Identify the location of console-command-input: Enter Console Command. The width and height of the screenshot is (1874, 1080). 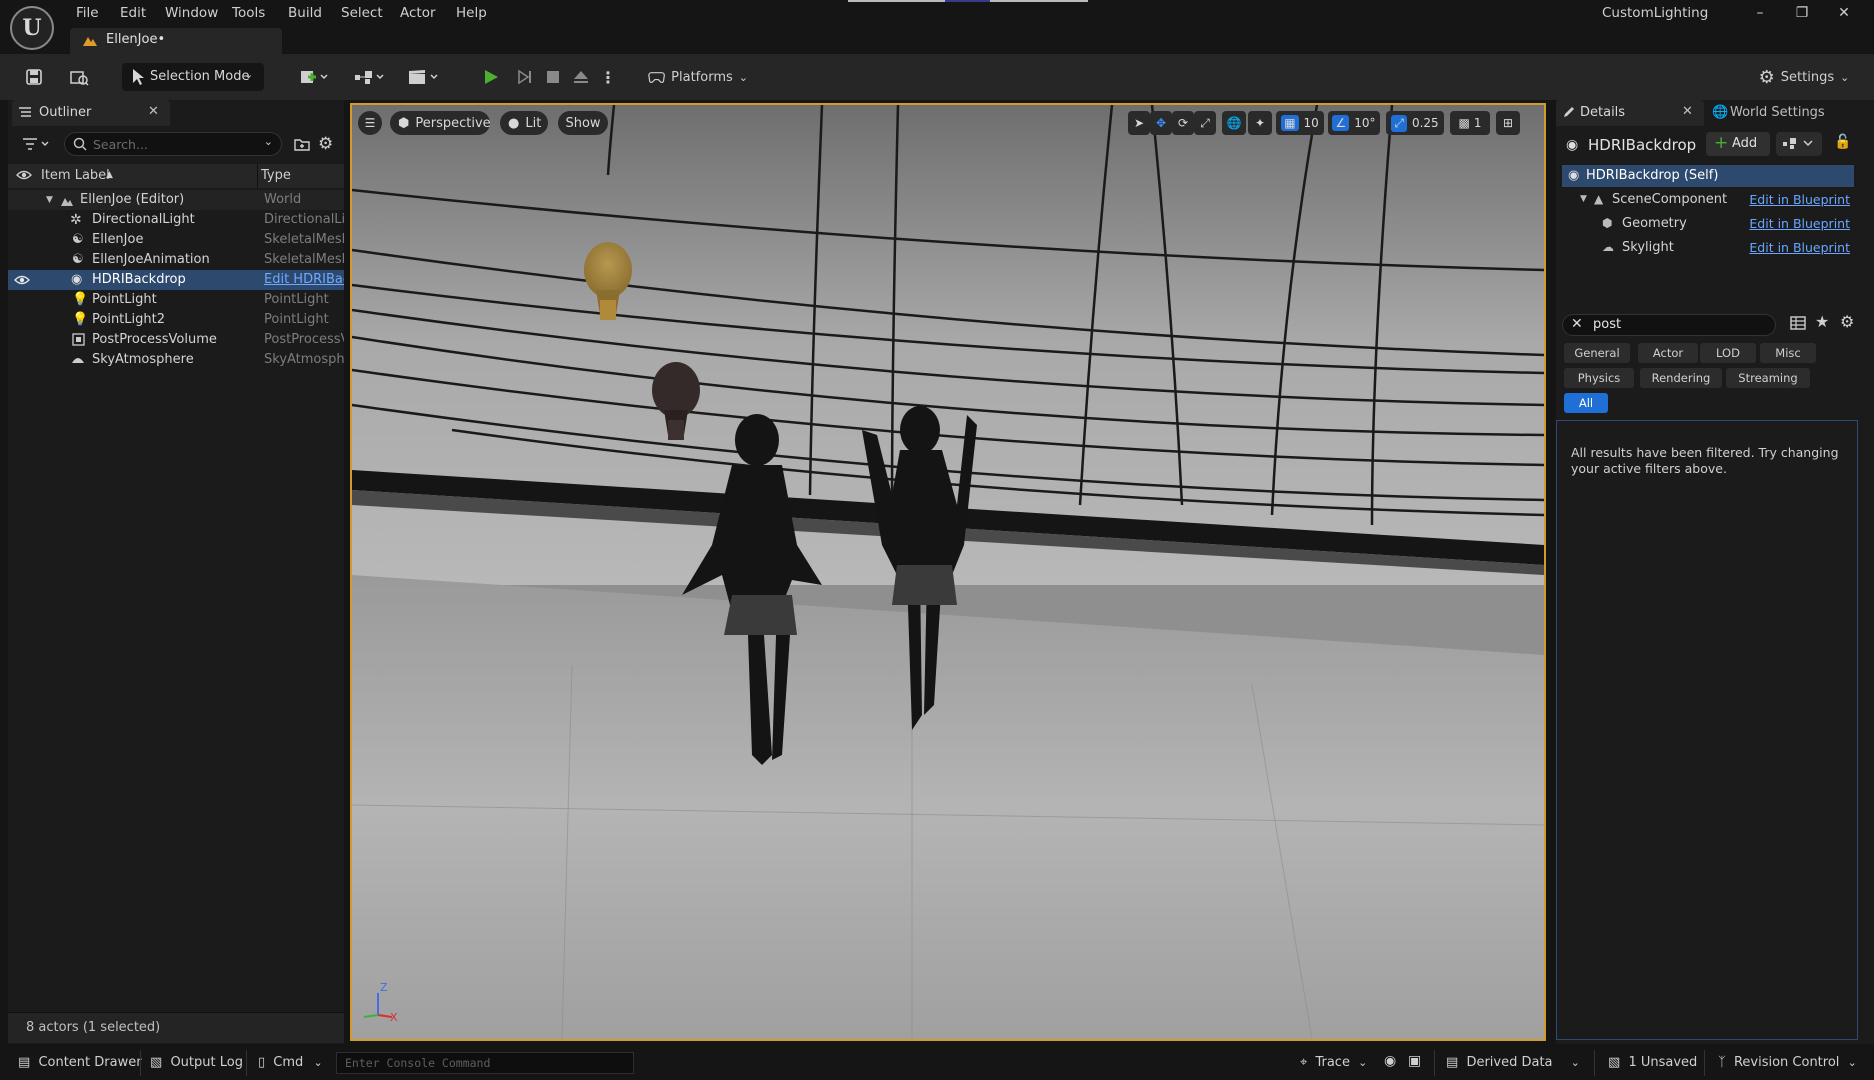
(485, 1063).